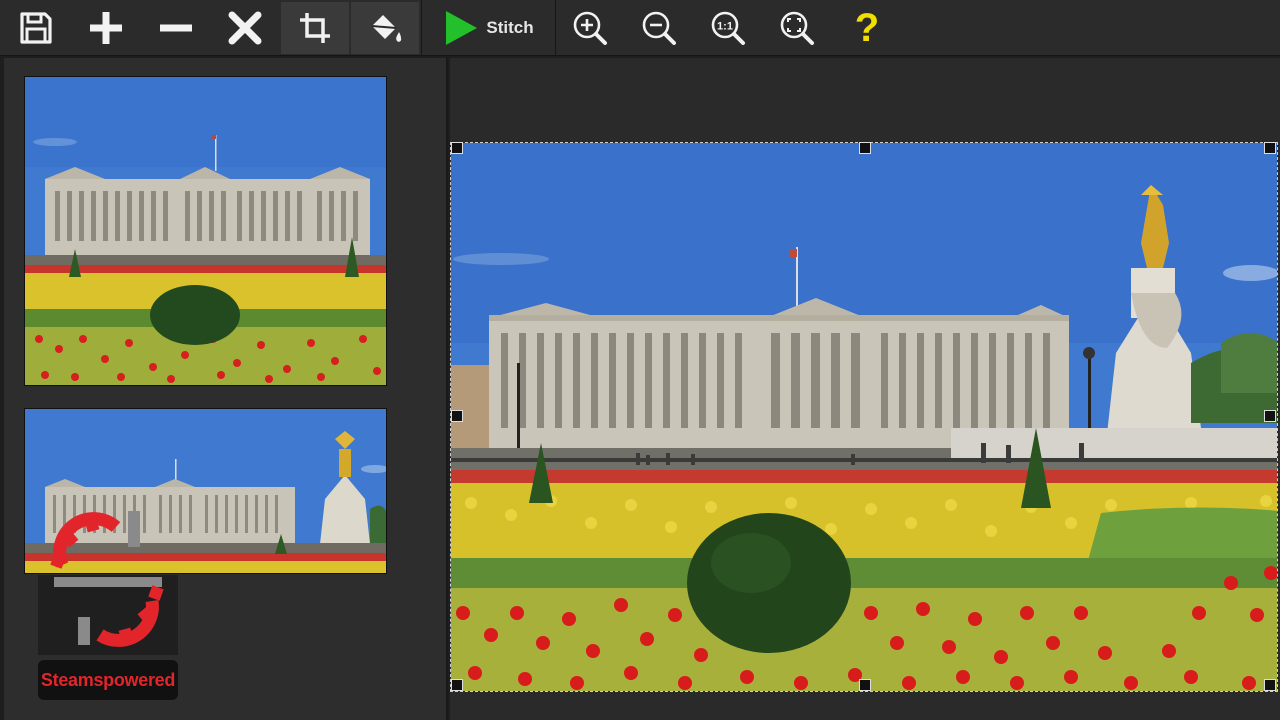 The image size is (1280, 720). I want to click on resize-handle-top-right, so click(1270, 148).